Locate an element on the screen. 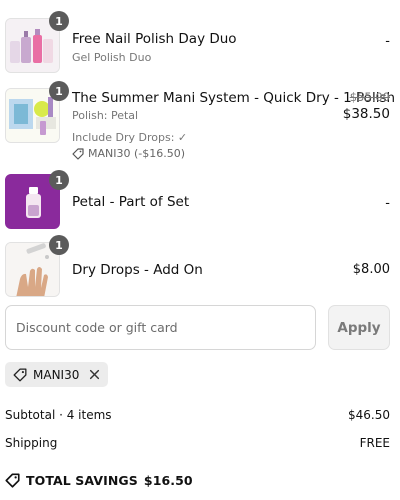  remove-discount-icon is located at coordinates (94, 374).